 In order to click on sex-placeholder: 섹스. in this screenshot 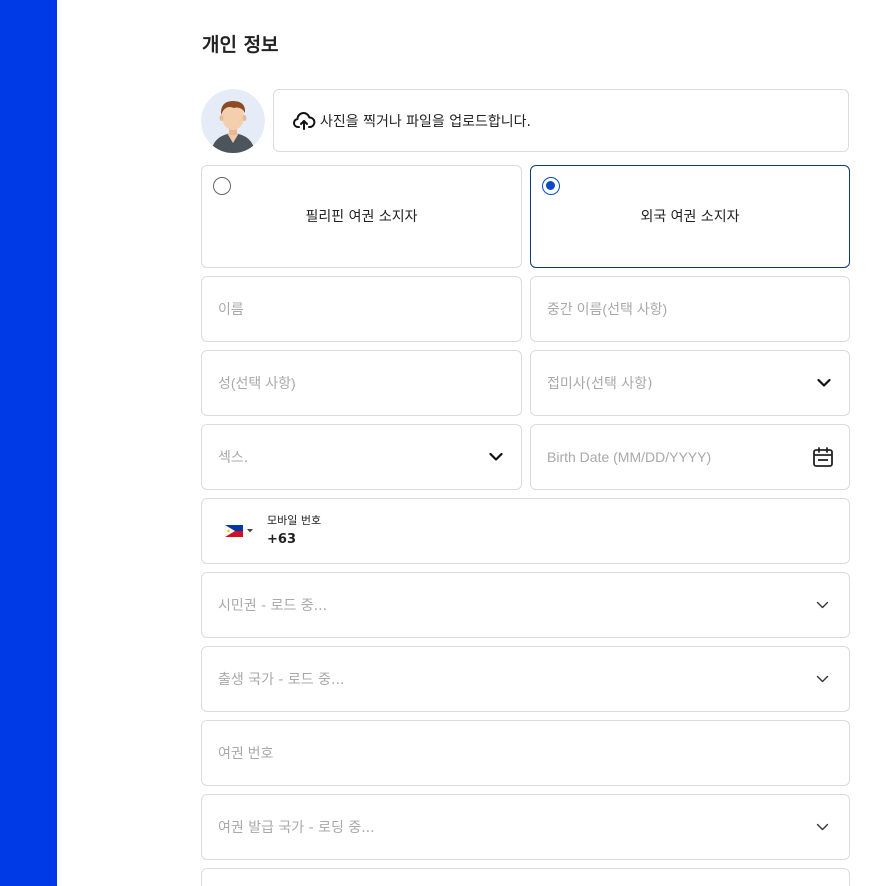, I will do `click(233, 458)`.